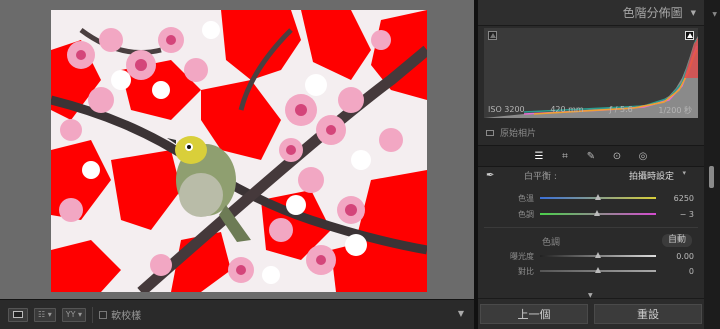 This screenshot has width=720, height=329. I want to click on sliders-icon: ☰, so click(539, 156).